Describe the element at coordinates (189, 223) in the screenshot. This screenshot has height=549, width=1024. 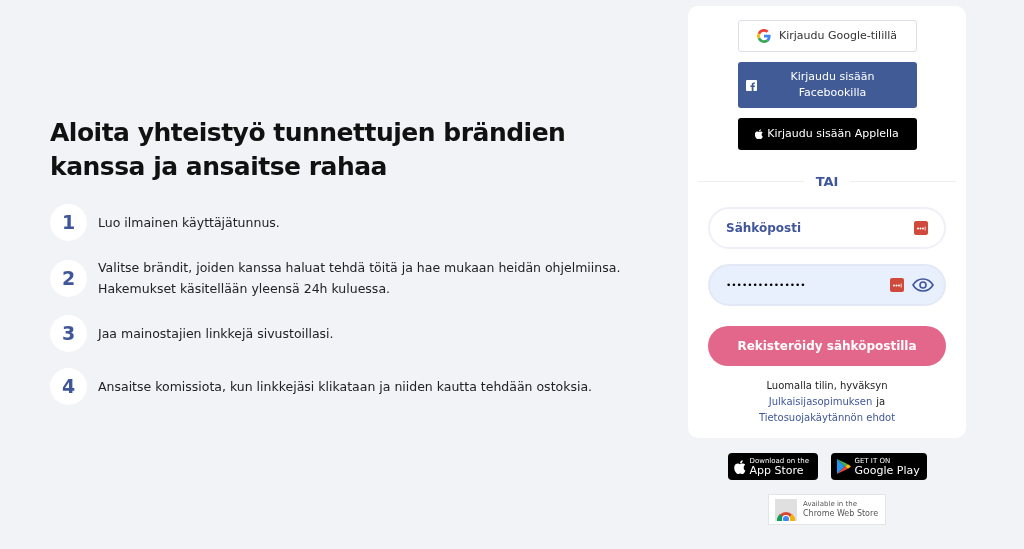
I see `step-text: Luo ilmainen käyttäjätunnus.` at that location.